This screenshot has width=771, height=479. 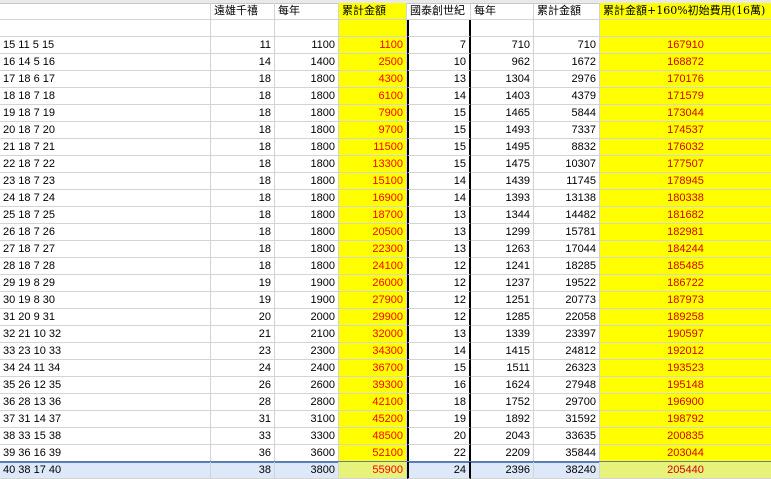 I want to click on cell-b: 24, so click(x=243, y=368).